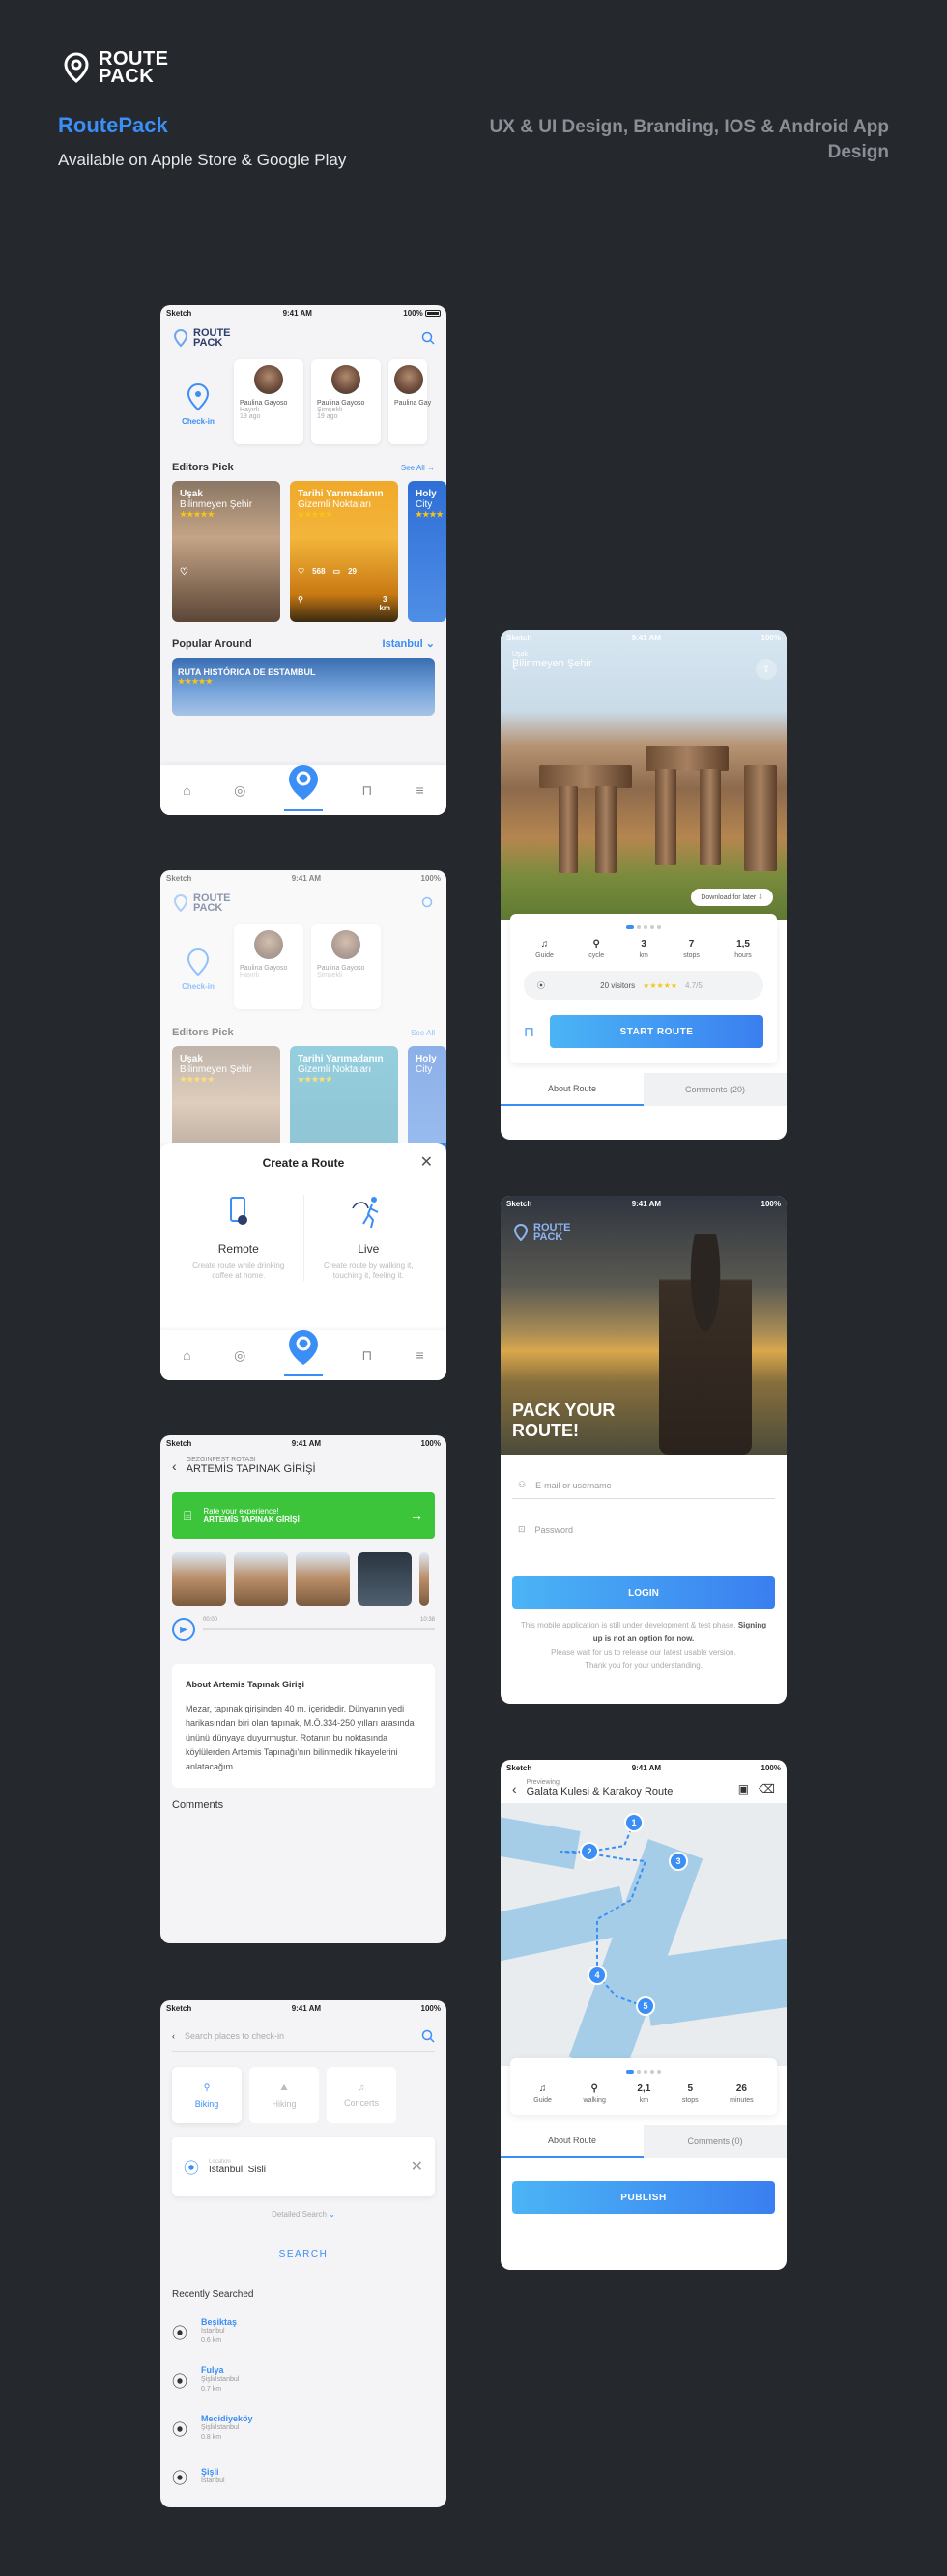 This screenshot has height=2576, width=947. I want to click on save-icon: ▣, so click(743, 1789).